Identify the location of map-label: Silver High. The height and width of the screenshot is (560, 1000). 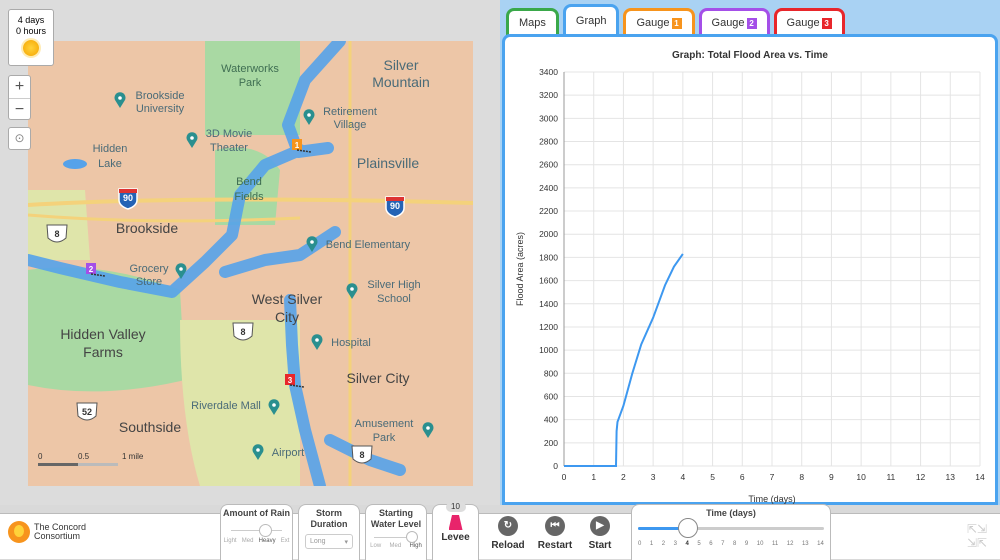
(393, 285).